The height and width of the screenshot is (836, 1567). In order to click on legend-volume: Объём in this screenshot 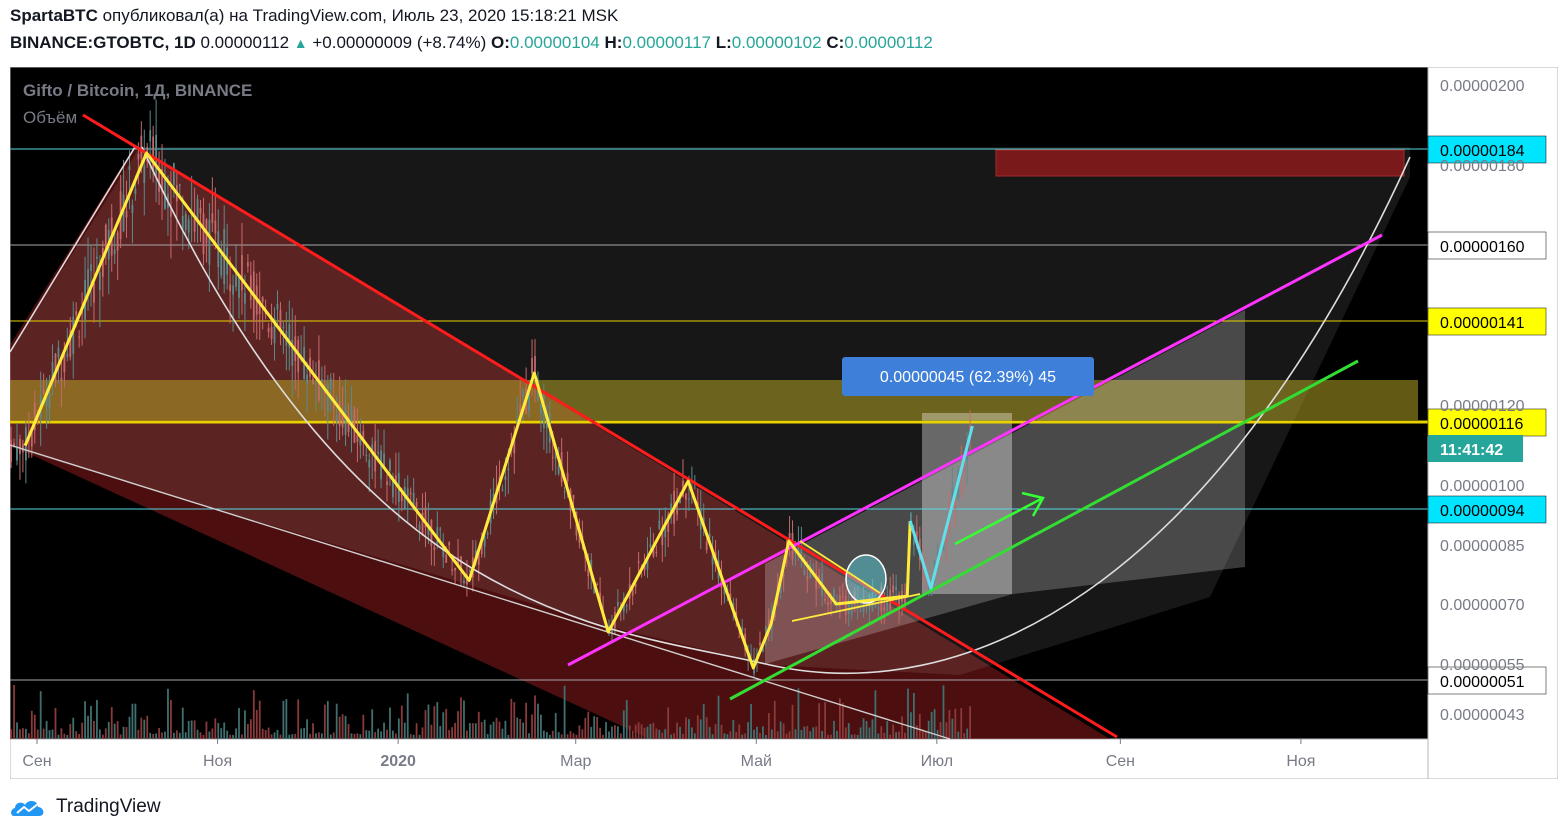, I will do `click(50, 117)`.